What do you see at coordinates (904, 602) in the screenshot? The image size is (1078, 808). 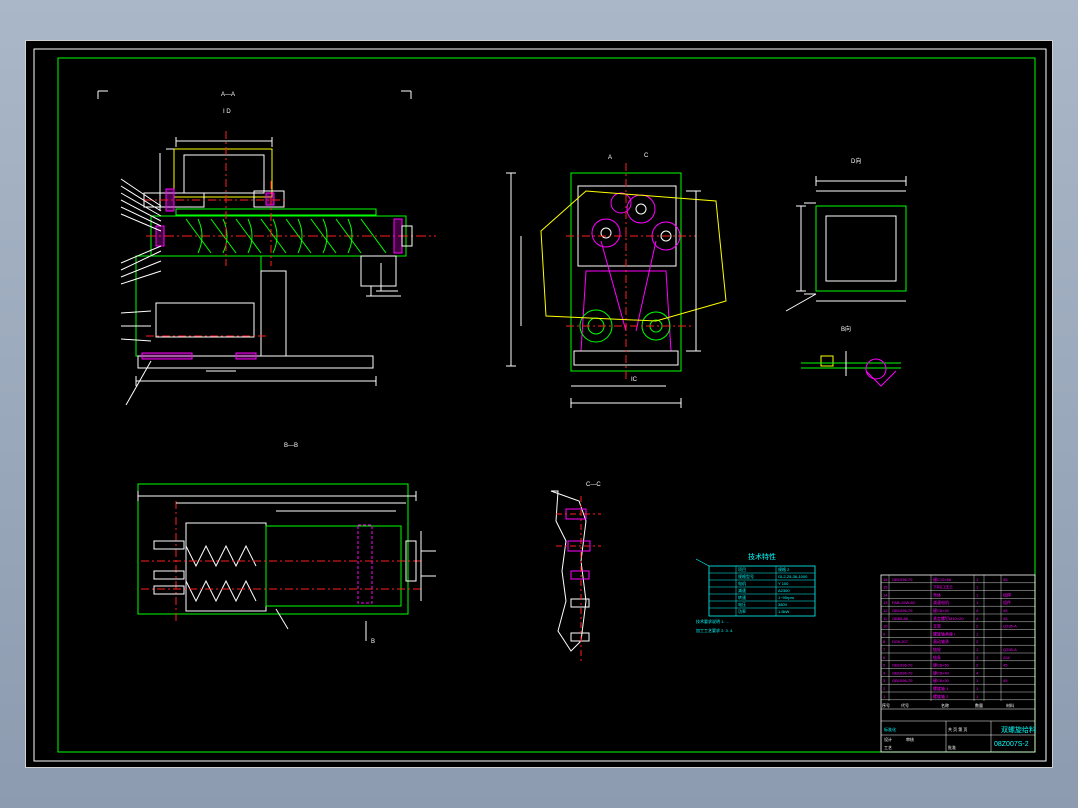 I see `bom-cell: FAB-10W-80` at bounding box center [904, 602].